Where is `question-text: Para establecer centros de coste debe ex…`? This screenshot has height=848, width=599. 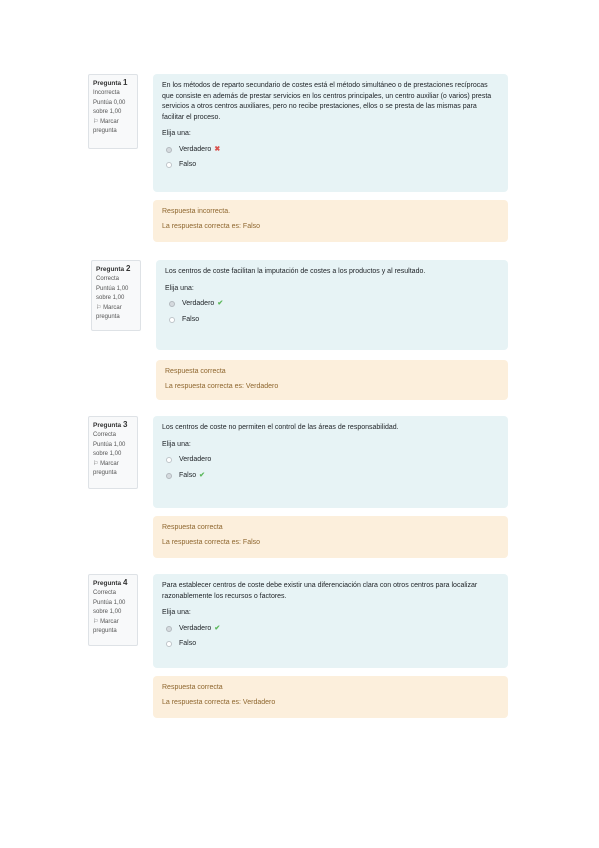
question-text: Para establecer centros de coste debe ex… is located at coordinates (320, 591).